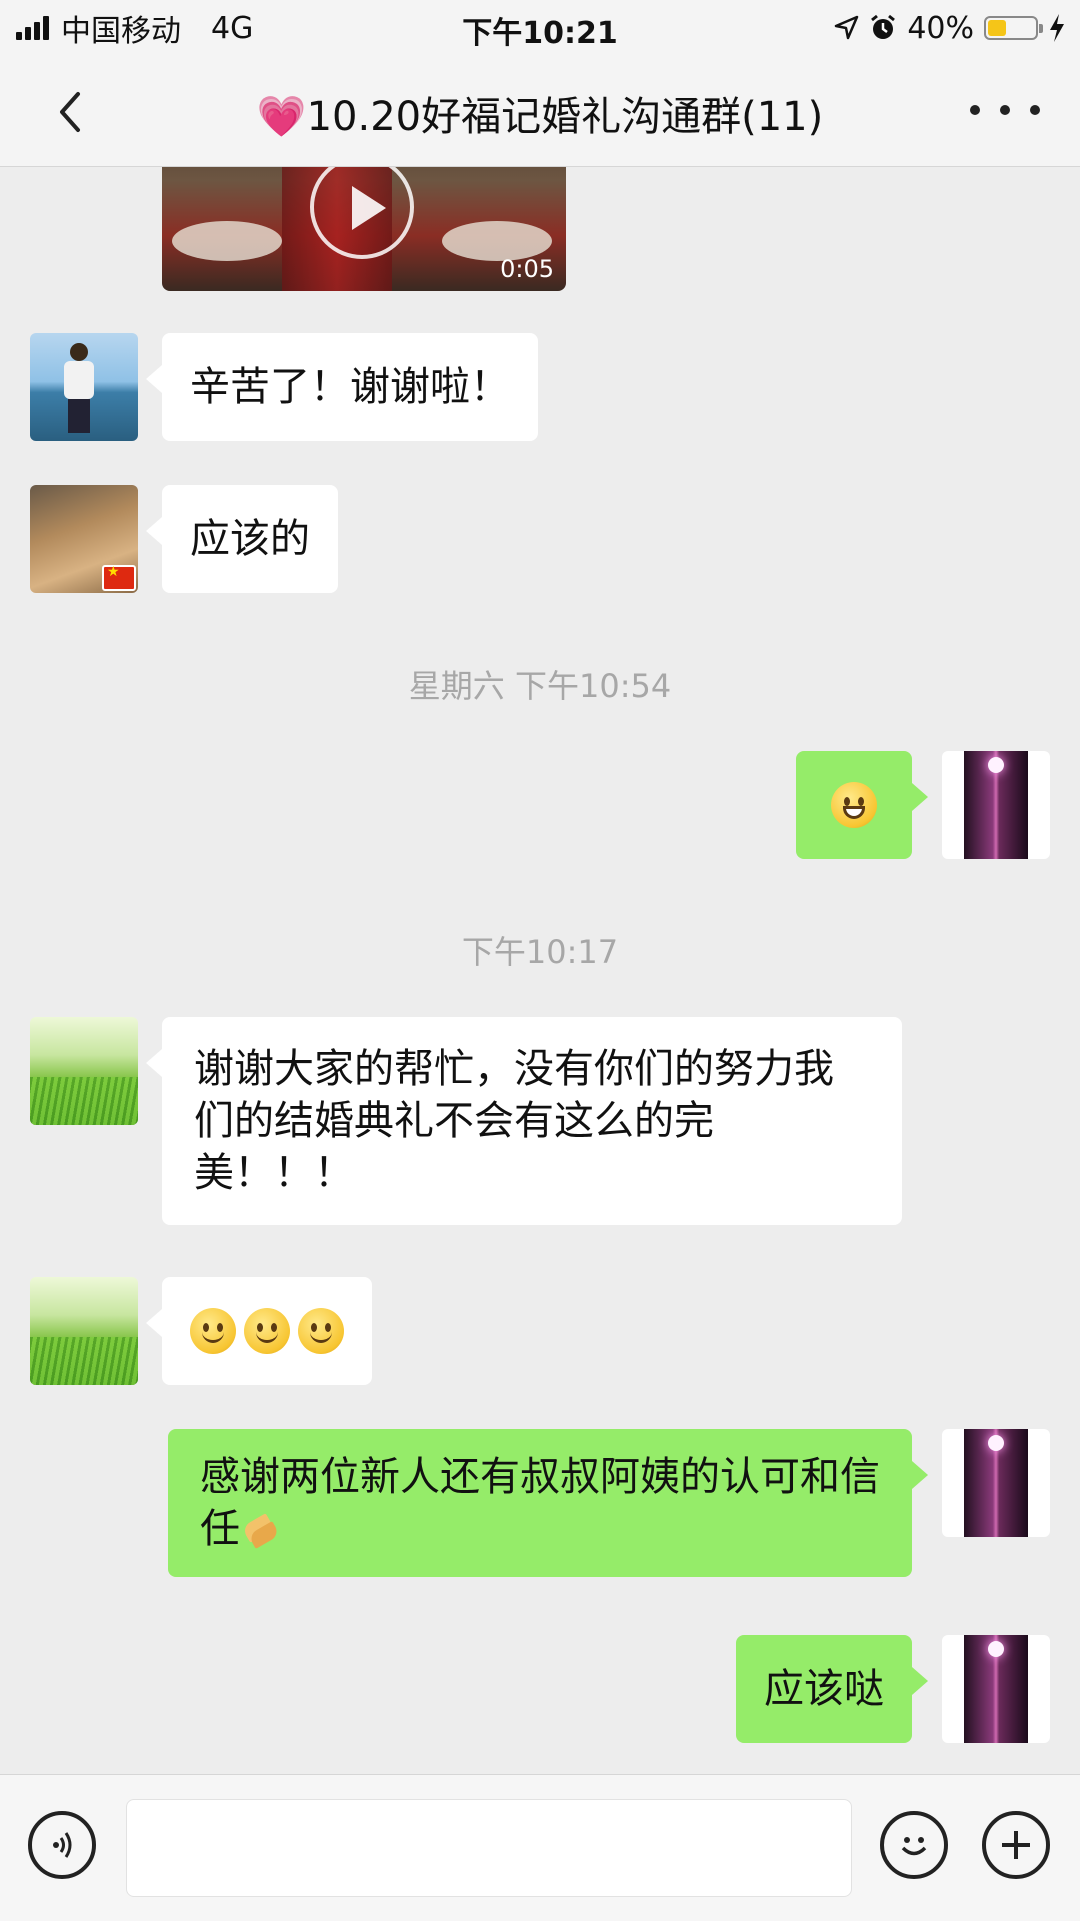 The height and width of the screenshot is (1921, 1080). Describe the element at coordinates (227, 241) in the screenshot. I see `video-scene` at that location.